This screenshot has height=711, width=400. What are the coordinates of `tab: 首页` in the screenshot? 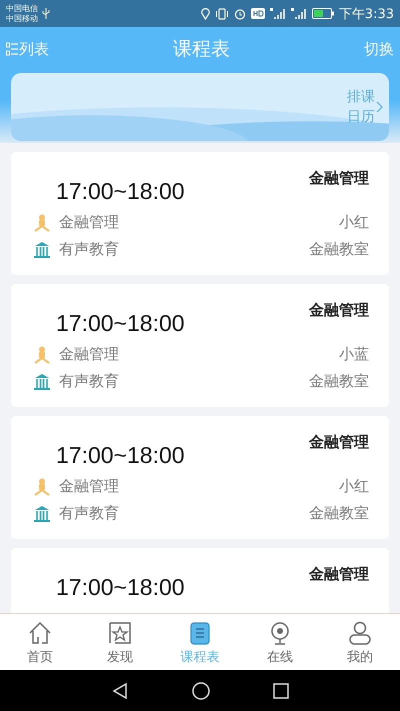 It's located at (40, 642).